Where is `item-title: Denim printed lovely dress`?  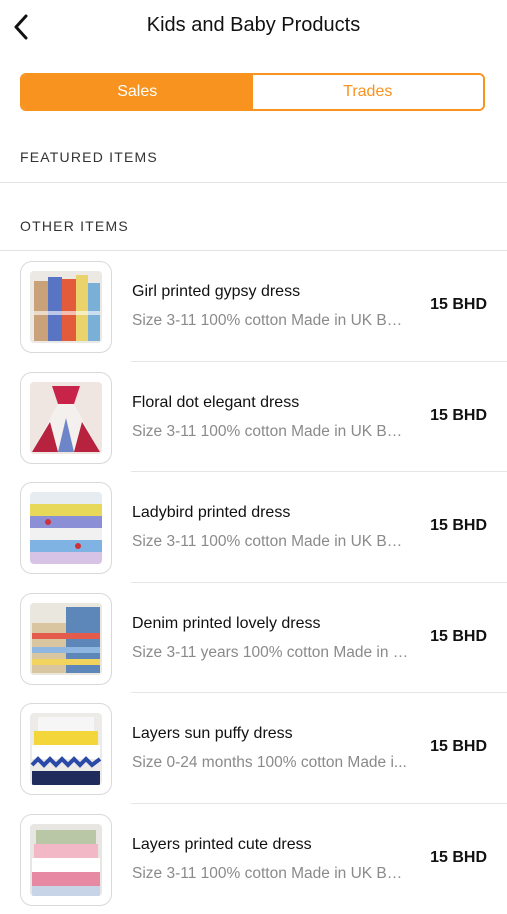 item-title: Denim printed lovely dress is located at coordinates (277, 624).